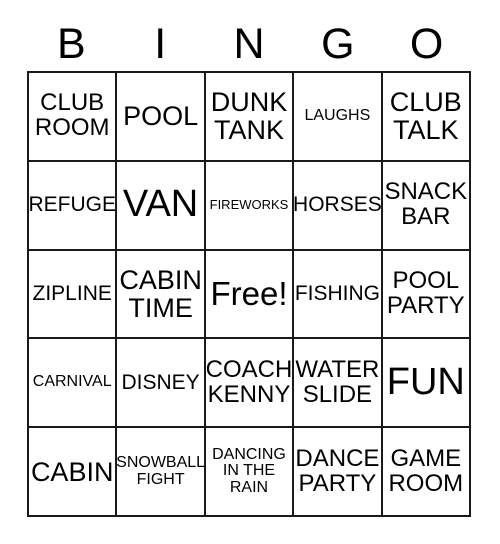  I want to click on bingo-cell-label: CABIN, so click(72, 471).